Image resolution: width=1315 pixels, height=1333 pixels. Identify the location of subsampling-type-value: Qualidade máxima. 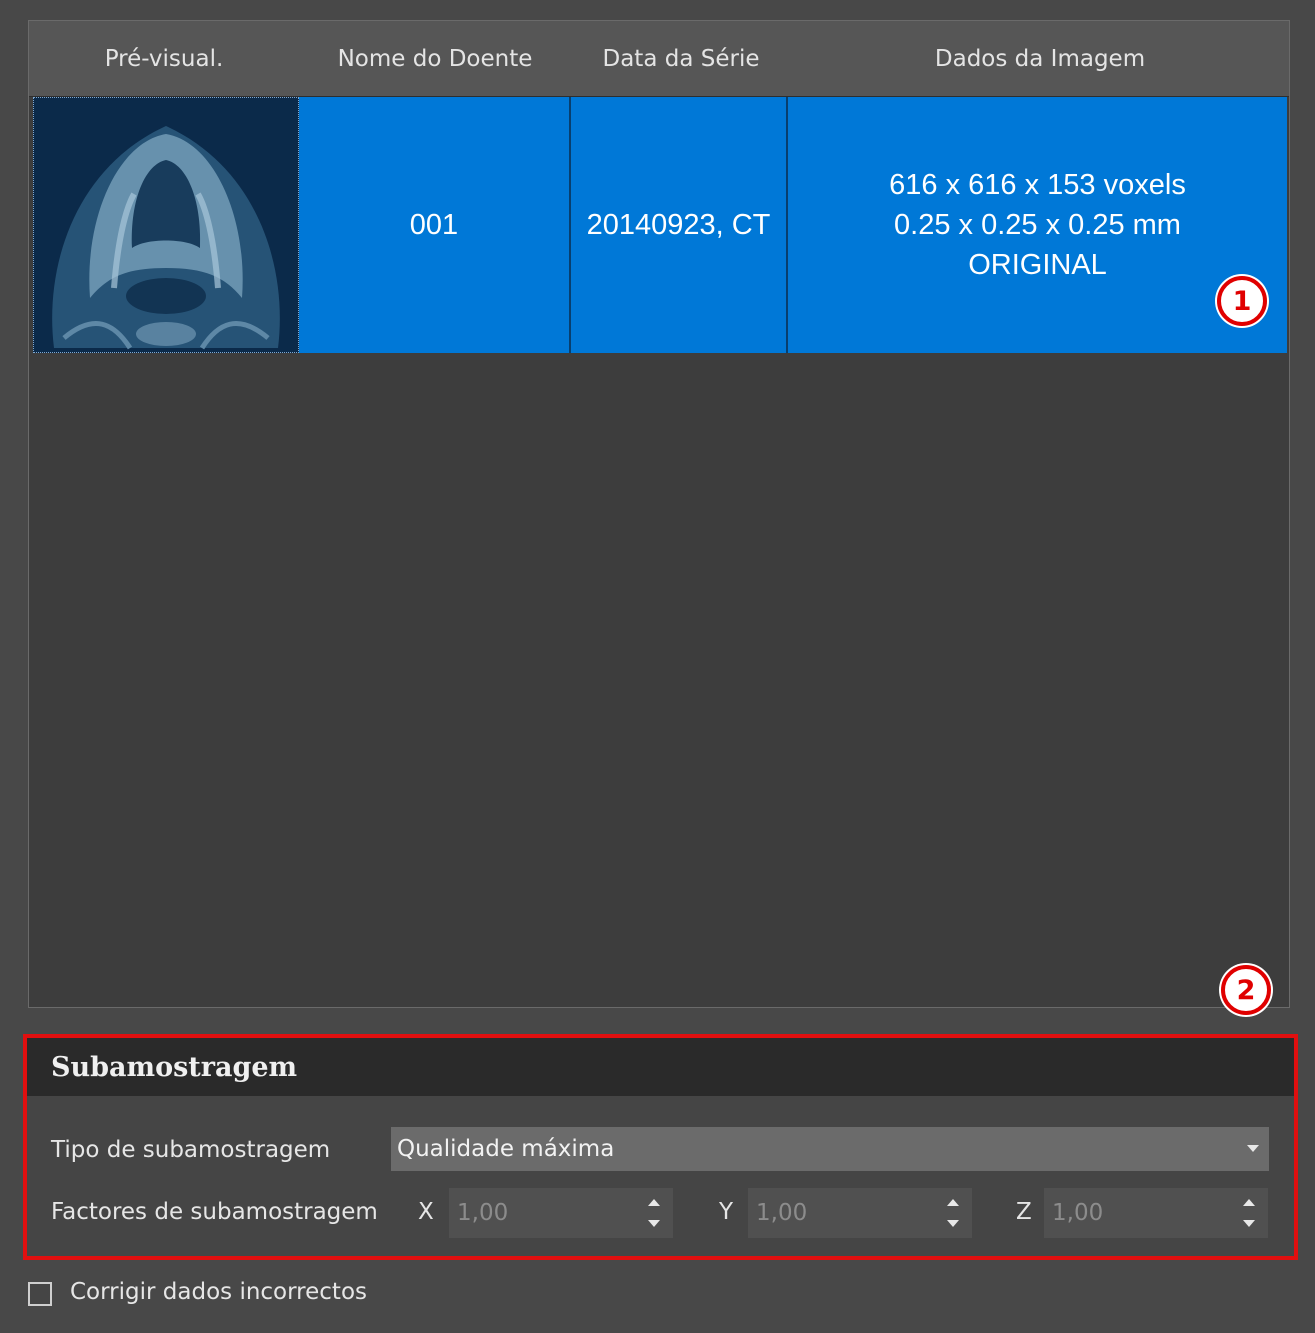
(506, 1149).